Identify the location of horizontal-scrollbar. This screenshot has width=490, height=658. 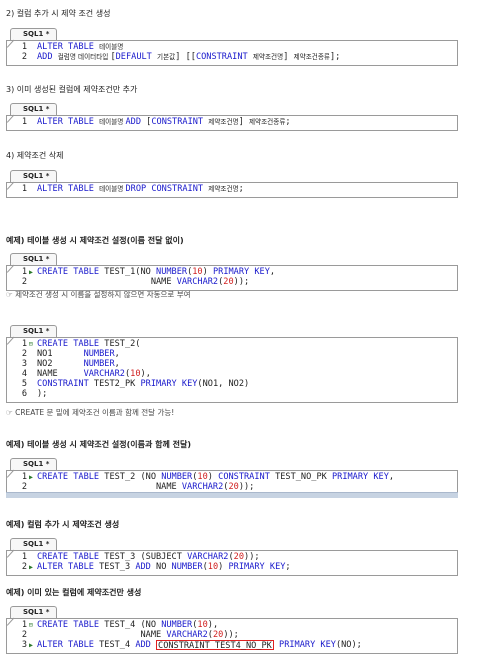
(232, 495).